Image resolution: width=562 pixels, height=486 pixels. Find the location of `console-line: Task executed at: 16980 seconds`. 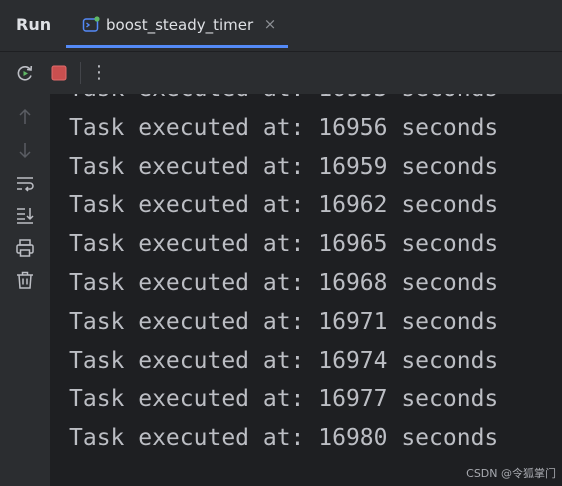

console-line: Task executed at: 16980 seconds is located at coordinates (284, 438).